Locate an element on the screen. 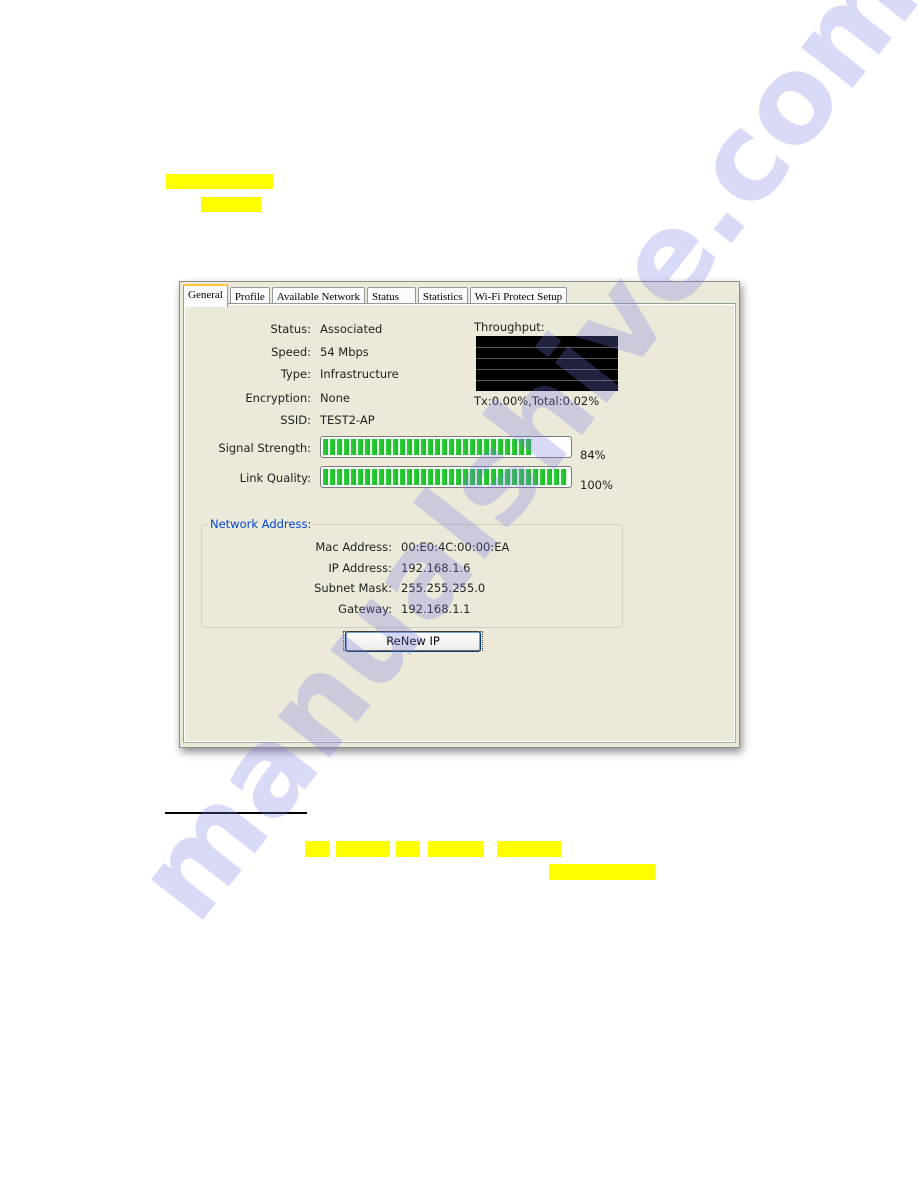 The width and height of the screenshot is (918, 1188). signal-strength-percent: 84% is located at coordinates (593, 455).